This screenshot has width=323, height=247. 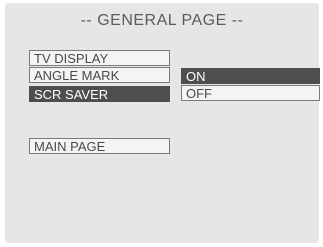 What do you see at coordinates (162, 20) in the screenshot?
I see `page-title: -- GENERAL PAGE --` at bounding box center [162, 20].